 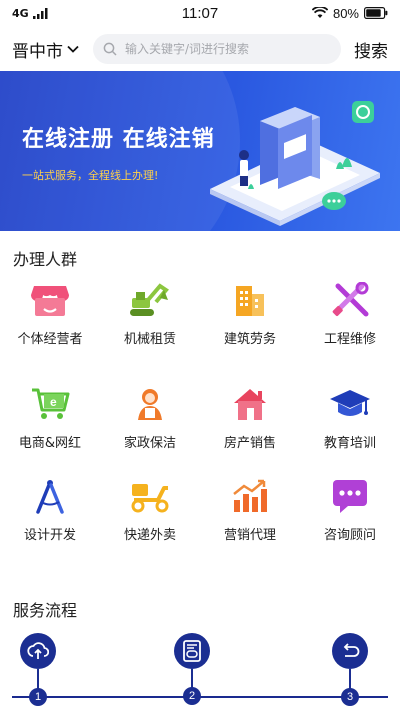 I want to click on process-timeline: 1 2 3, so click(x=200, y=668).